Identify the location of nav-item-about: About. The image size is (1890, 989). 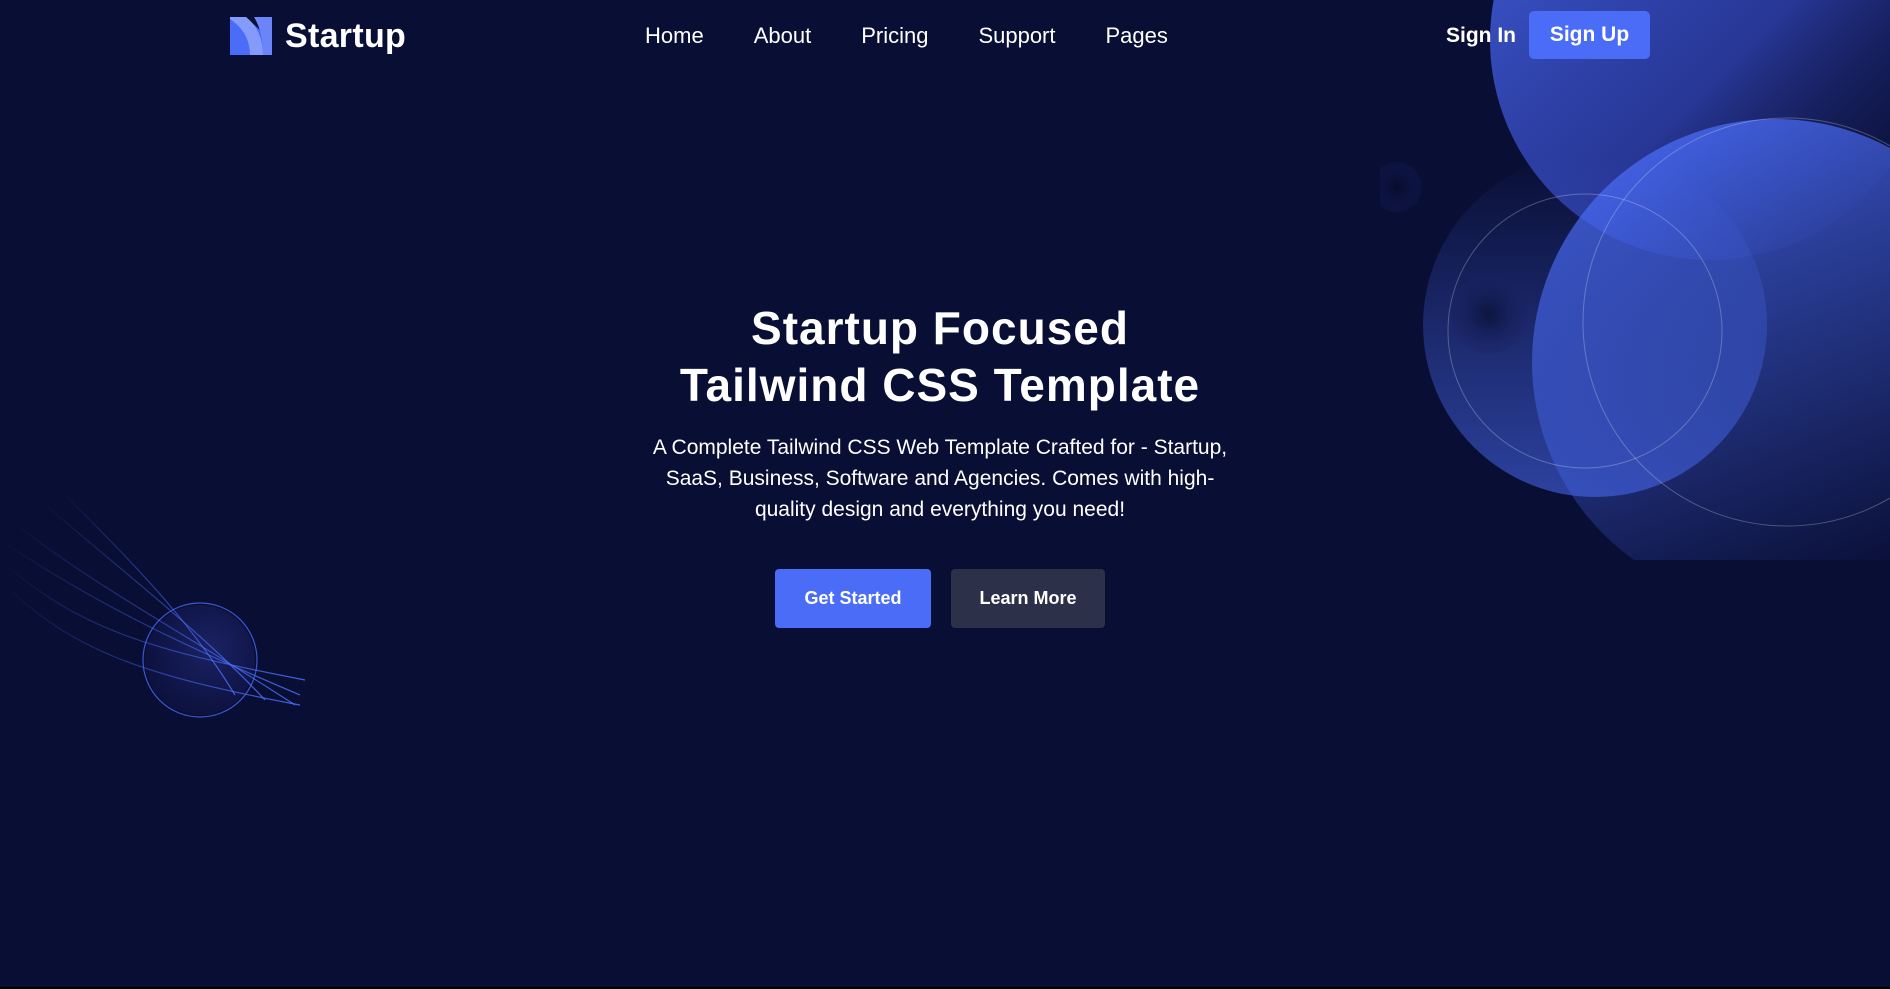
(783, 36).